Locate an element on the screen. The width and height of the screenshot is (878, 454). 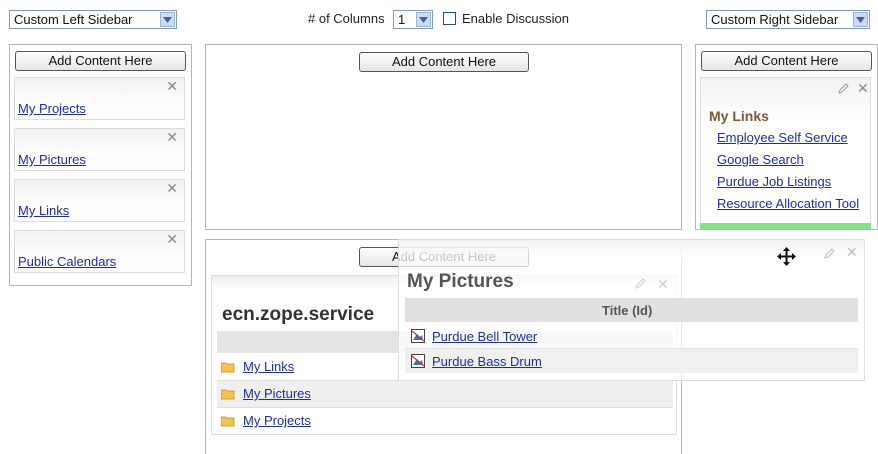
folder-row-link: My Links is located at coordinates (268, 366).